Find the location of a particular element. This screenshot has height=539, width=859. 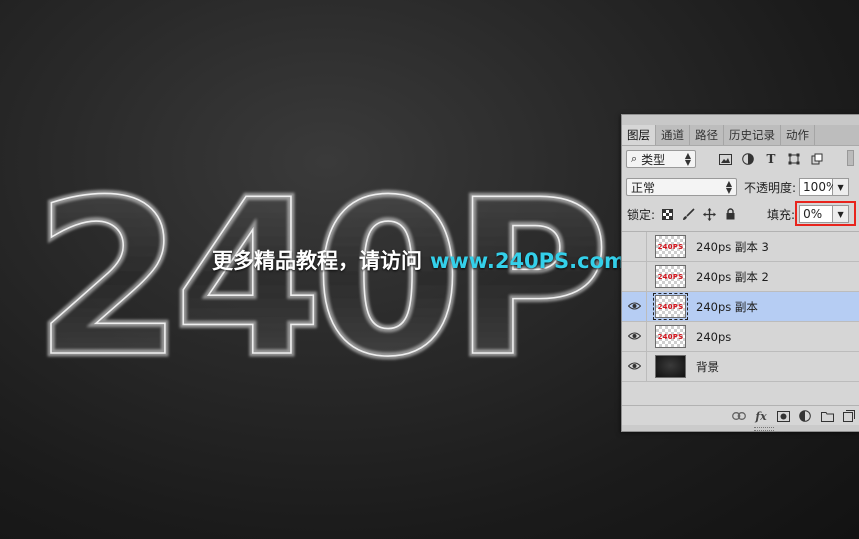

layer-name: 240ps 副本 2 is located at coordinates (732, 277).